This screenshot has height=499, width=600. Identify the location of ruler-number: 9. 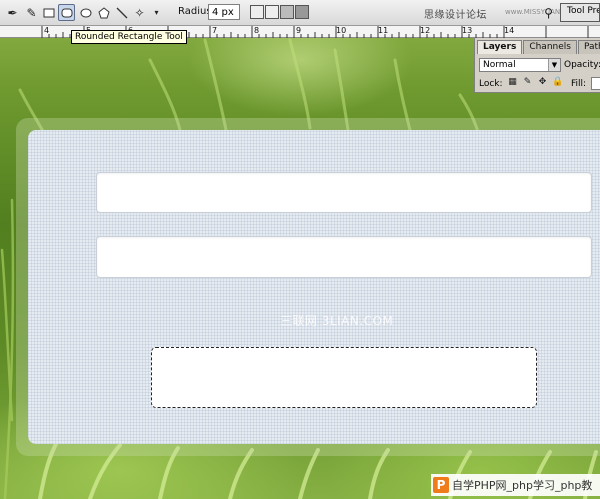
(299, 30).